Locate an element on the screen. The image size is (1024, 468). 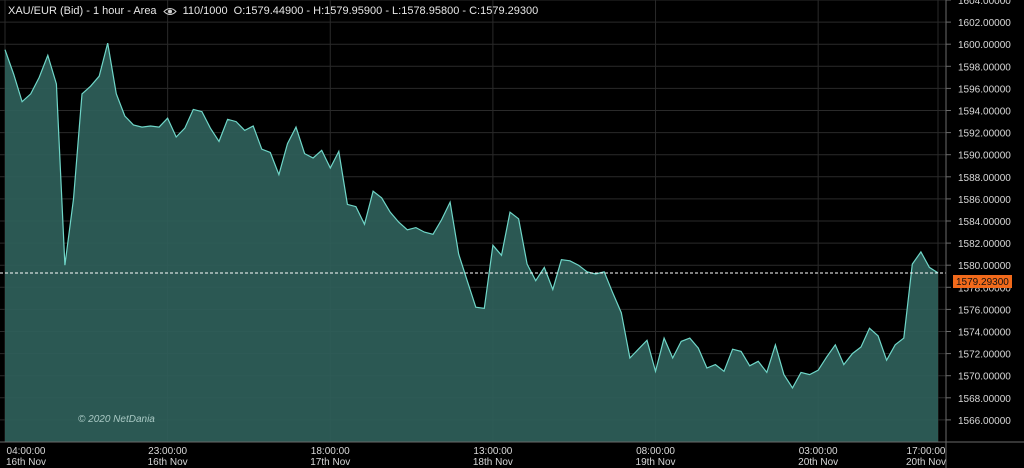
last-price-tag: 1579.29300 is located at coordinates (982, 281).